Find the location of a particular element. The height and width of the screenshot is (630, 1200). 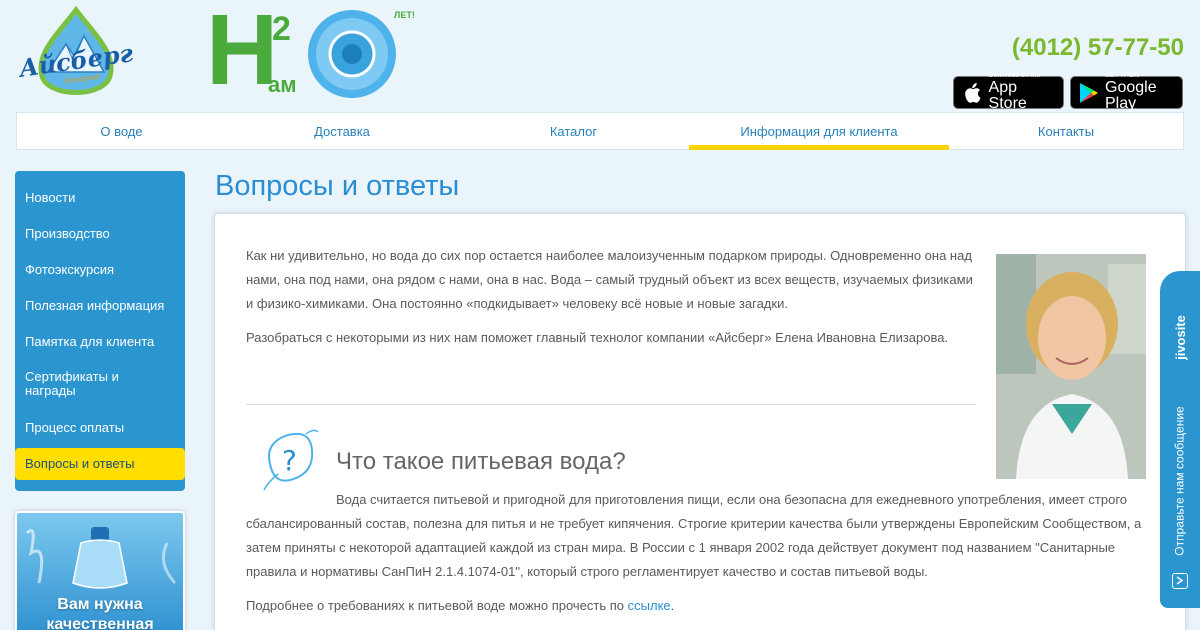

jivosite-brand: jivosite is located at coordinates (1180, 337).